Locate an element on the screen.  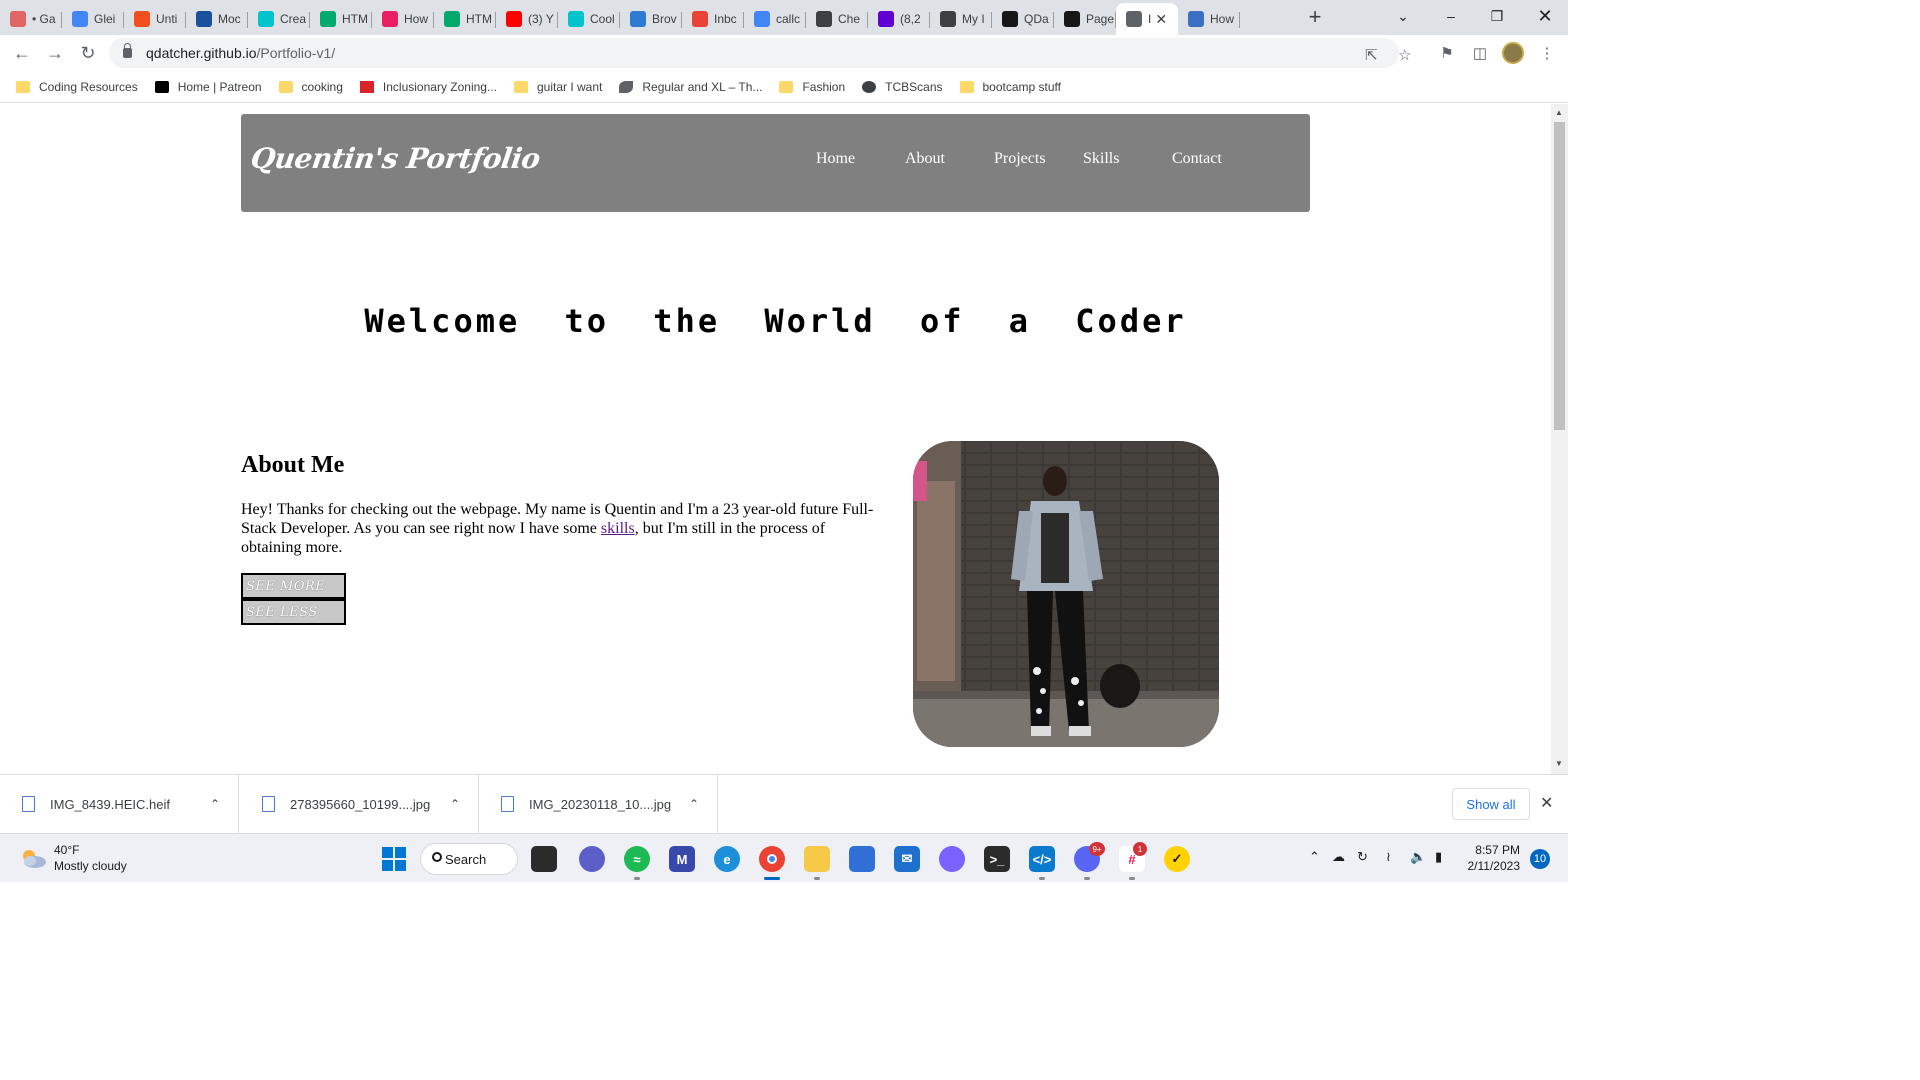
onedrive-cloud-icon: ☁ is located at coordinates (1338, 857).